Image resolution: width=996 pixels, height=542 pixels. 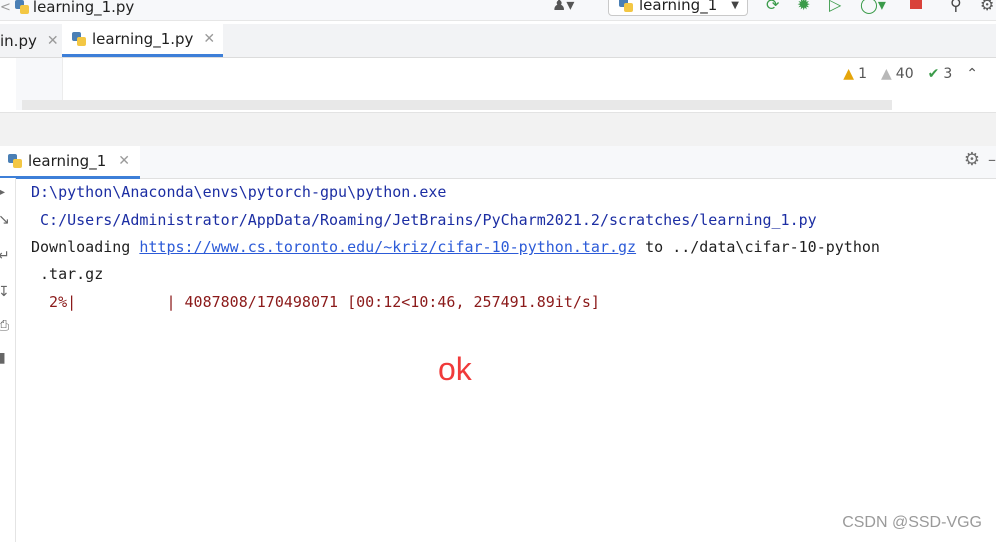 What do you see at coordinates (972, 159) in the screenshot?
I see `run-settings-gear-icon: ⚙` at bounding box center [972, 159].